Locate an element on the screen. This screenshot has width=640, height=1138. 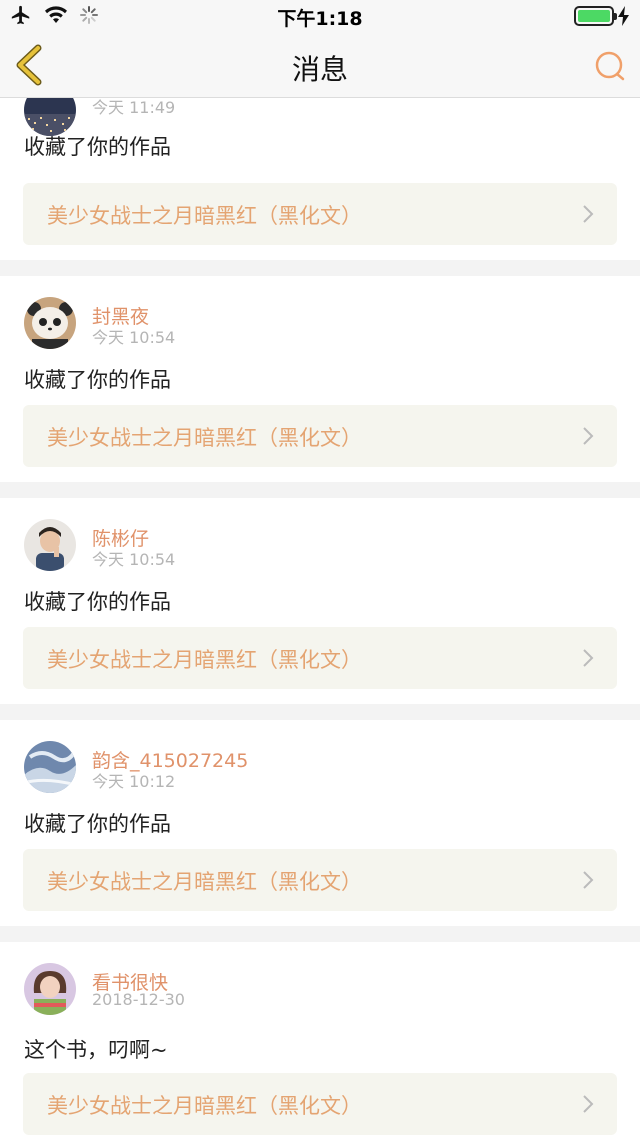
status-right is located at coordinates (602, 16).